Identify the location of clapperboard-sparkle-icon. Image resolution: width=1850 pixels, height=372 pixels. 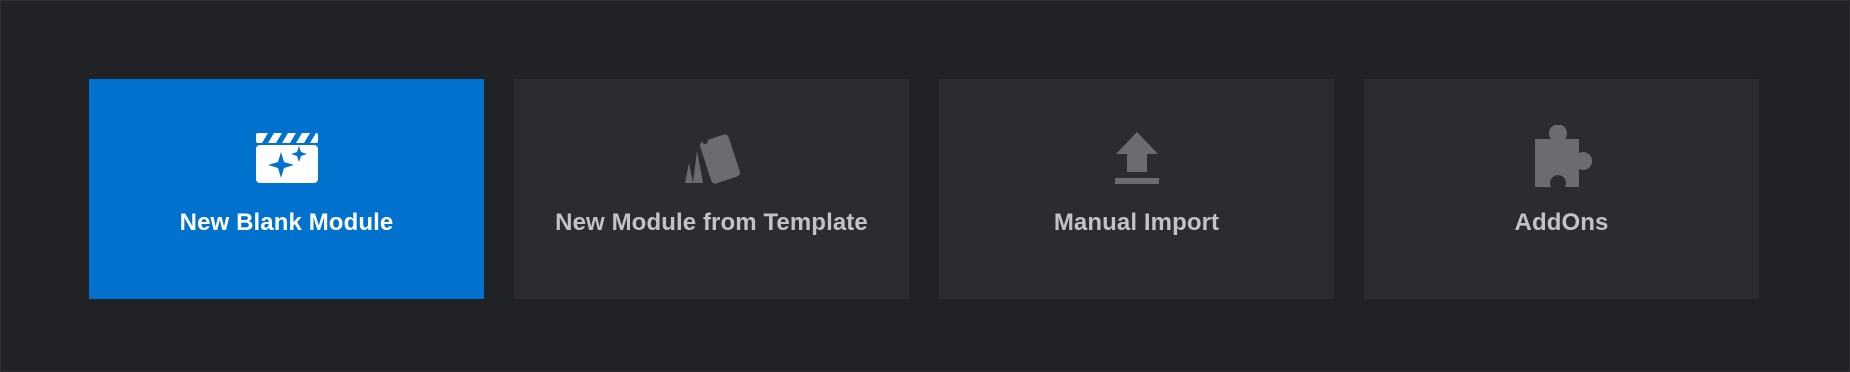
(287, 158).